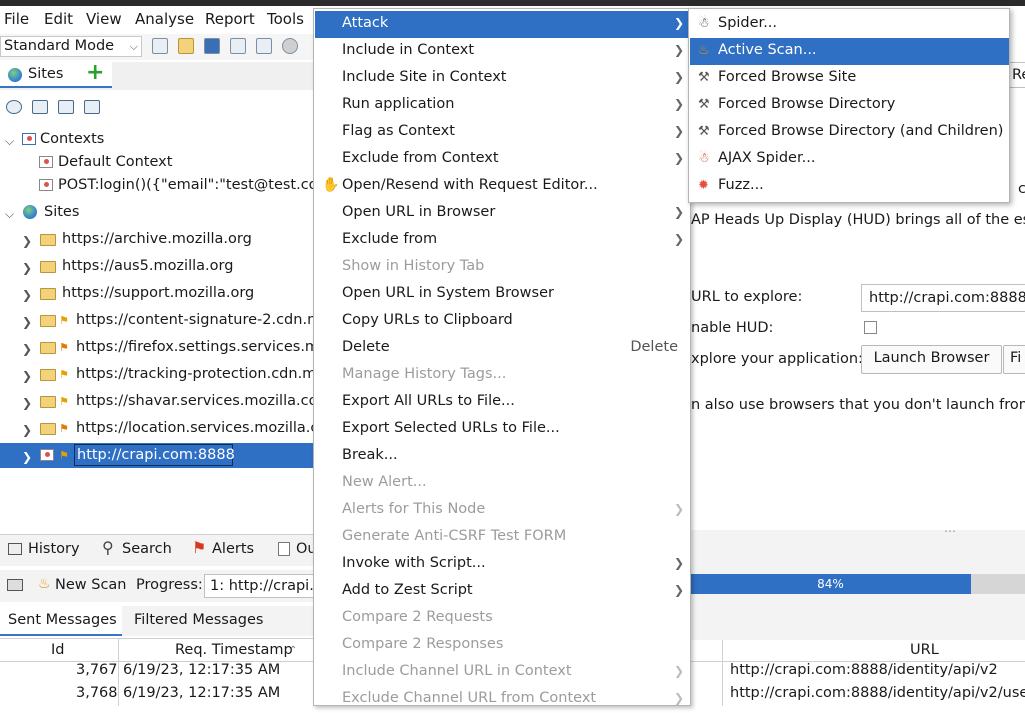 This screenshot has height=713, width=1025. What do you see at coordinates (54, 549) in the screenshot?
I see `tab-history: History` at bounding box center [54, 549].